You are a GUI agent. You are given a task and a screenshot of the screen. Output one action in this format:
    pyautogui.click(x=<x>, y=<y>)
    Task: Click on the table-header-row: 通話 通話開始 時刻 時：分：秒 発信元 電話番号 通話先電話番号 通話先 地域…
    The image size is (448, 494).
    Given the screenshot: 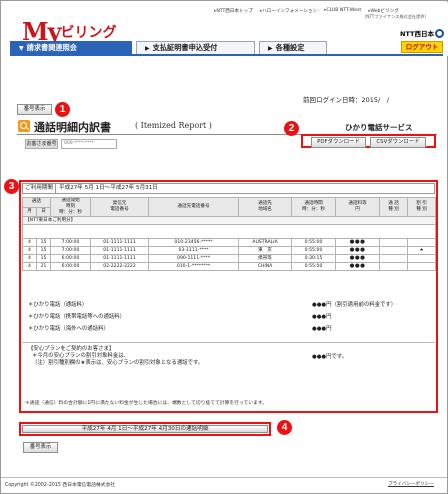 What is the action you would take?
    pyautogui.click(x=229, y=207)
    